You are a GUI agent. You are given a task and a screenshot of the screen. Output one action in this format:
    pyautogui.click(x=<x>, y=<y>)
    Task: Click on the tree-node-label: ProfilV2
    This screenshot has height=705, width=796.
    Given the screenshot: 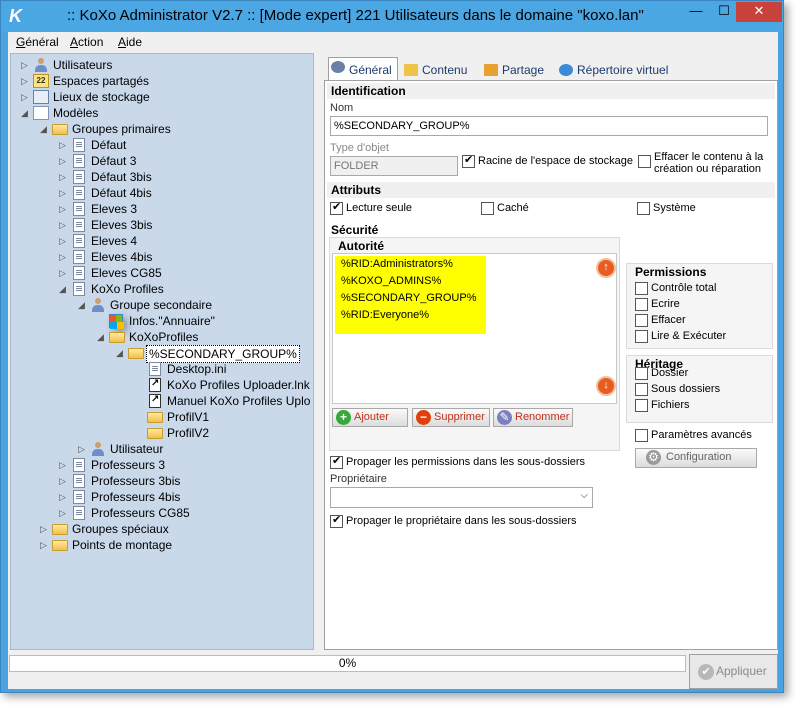 What is the action you would take?
    pyautogui.click(x=188, y=433)
    